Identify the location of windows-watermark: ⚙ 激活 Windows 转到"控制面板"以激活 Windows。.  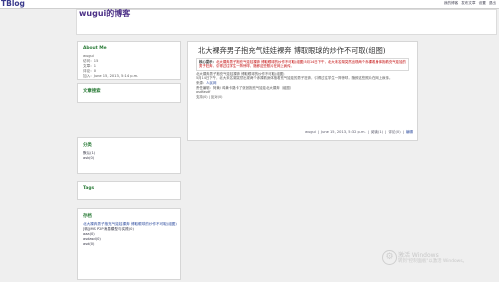
(434, 260).